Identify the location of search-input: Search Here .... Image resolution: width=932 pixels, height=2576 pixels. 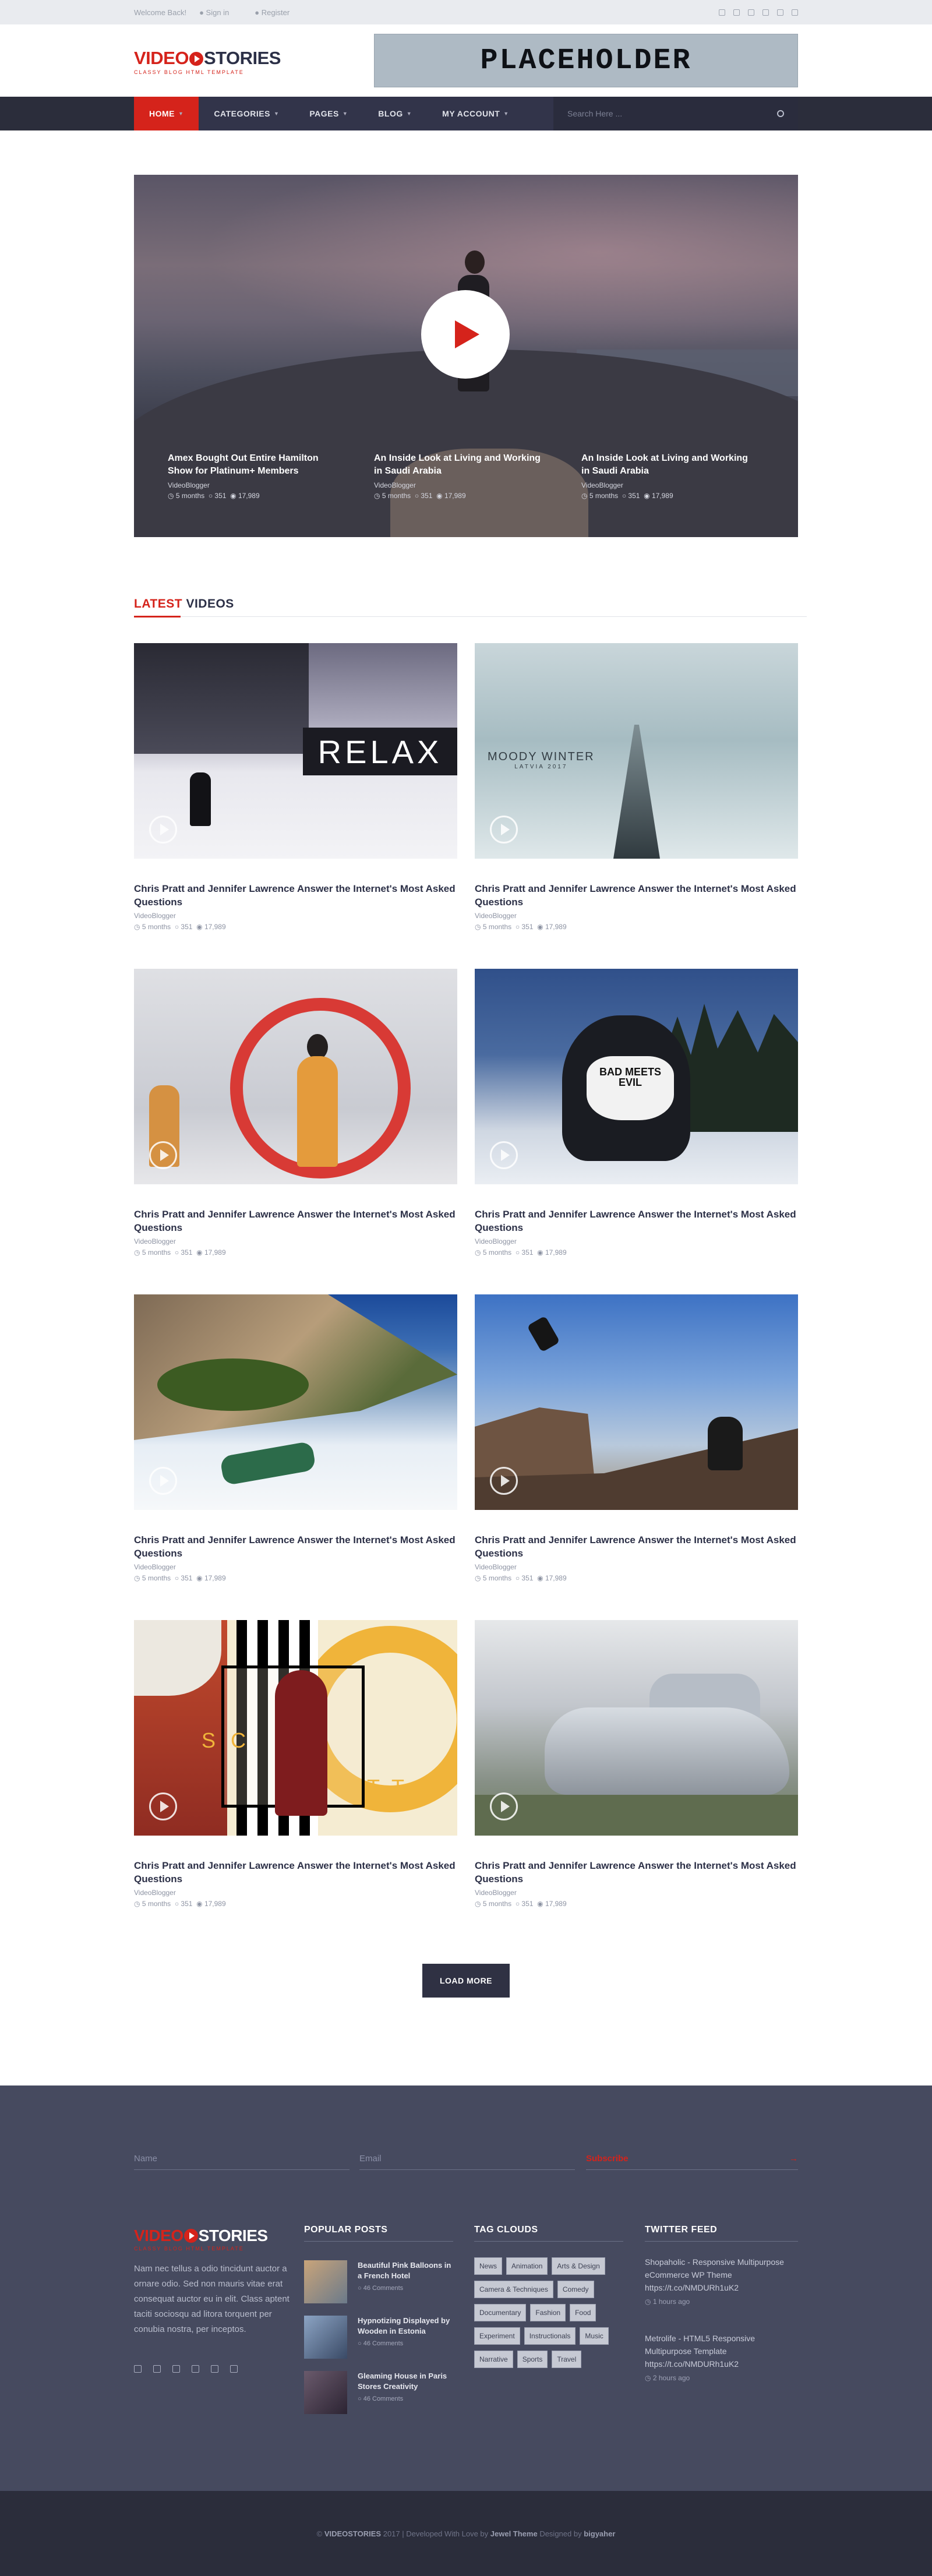
(675, 114).